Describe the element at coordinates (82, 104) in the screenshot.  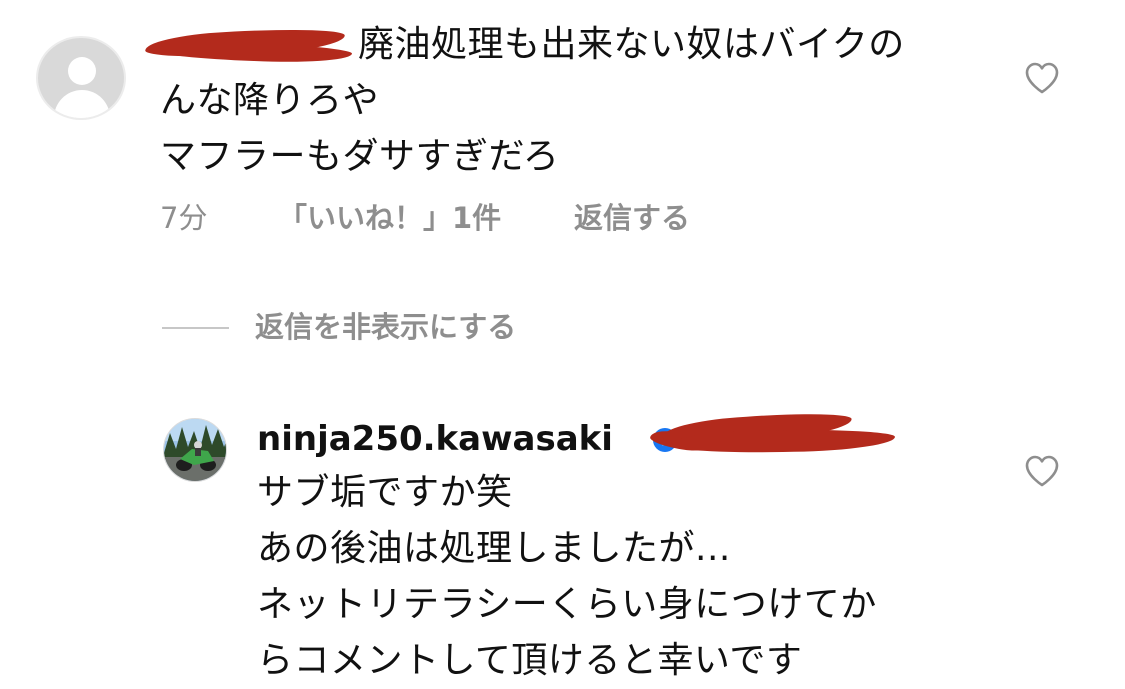
I see `default-avatar-body` at that location.